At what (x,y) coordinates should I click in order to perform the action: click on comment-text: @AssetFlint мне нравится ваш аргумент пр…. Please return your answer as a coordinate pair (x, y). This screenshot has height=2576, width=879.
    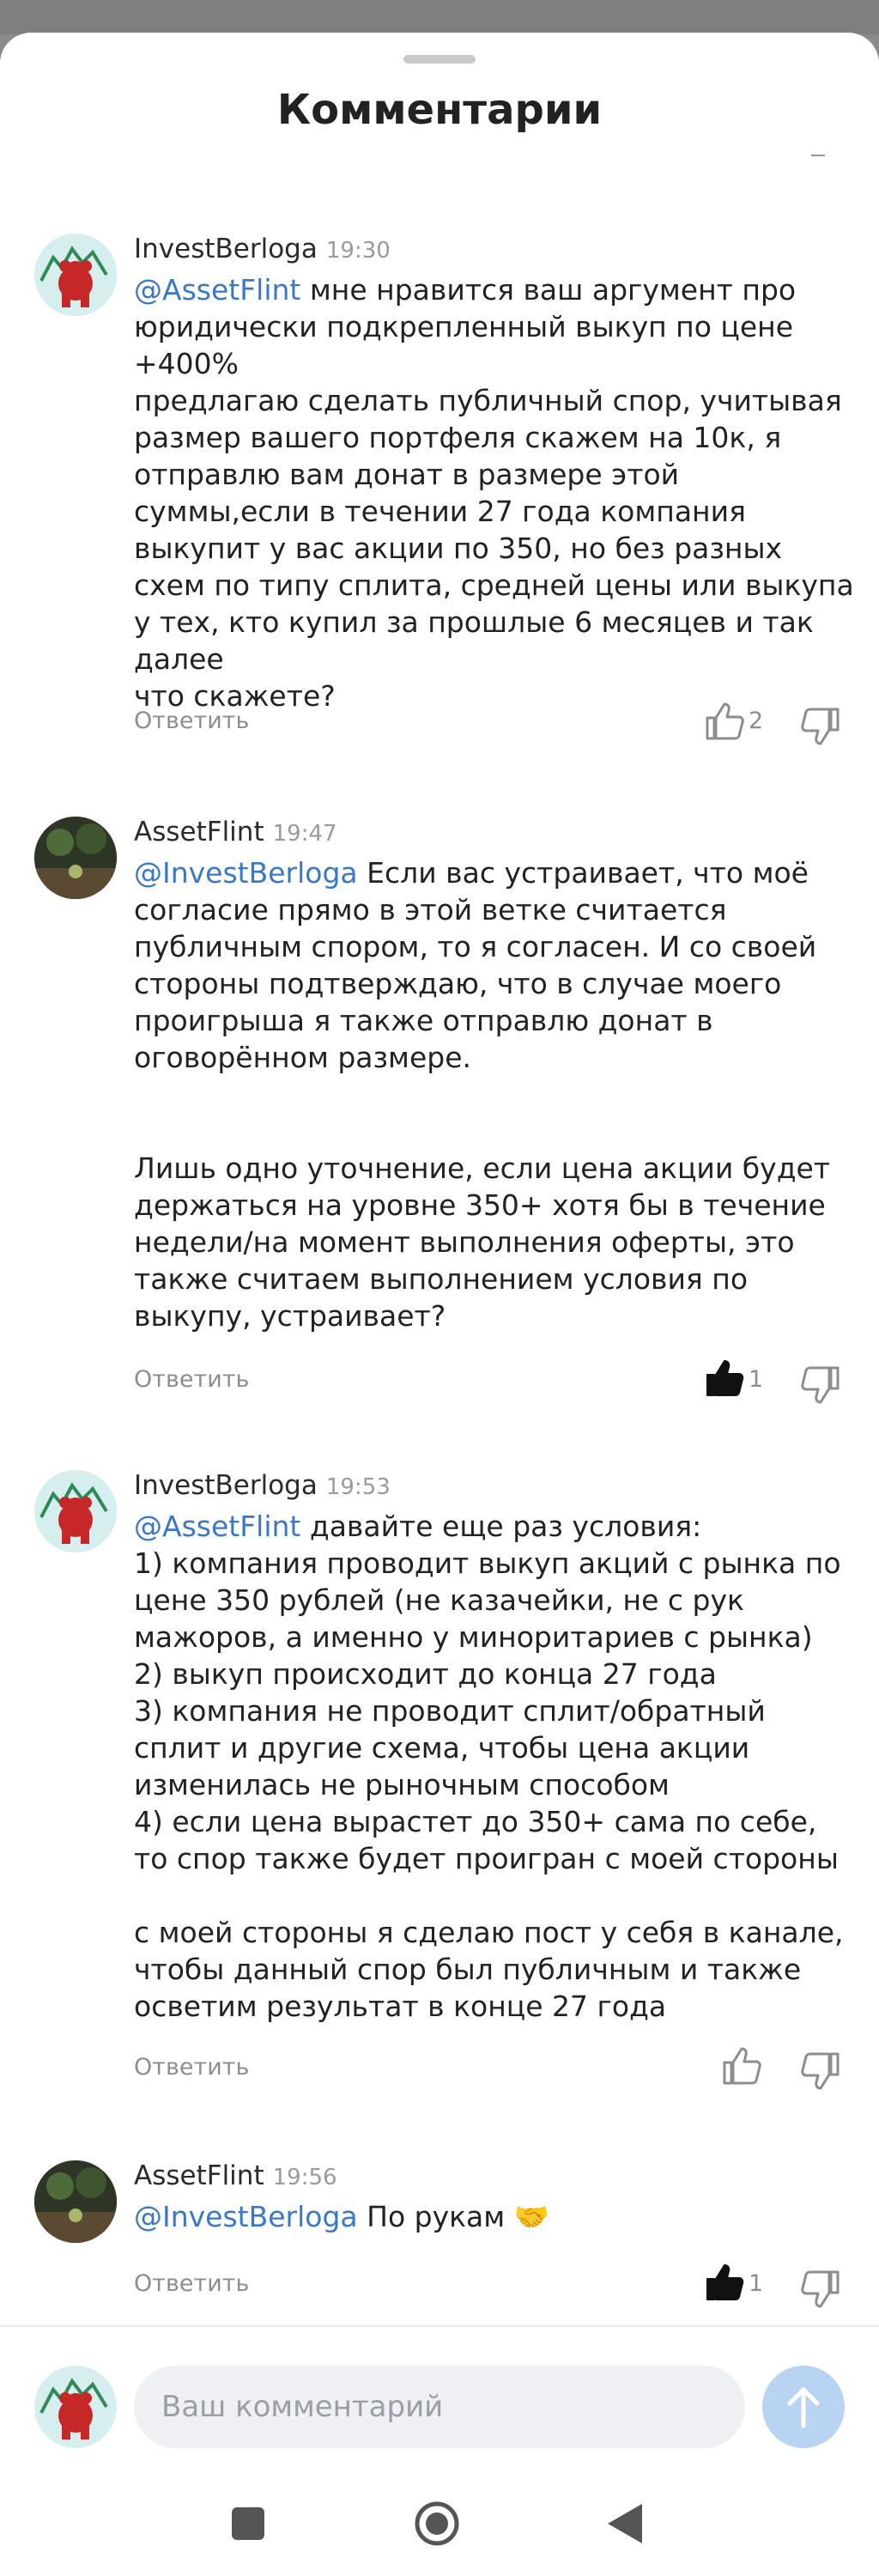
    Looking at the image, I should click on (494, 492).